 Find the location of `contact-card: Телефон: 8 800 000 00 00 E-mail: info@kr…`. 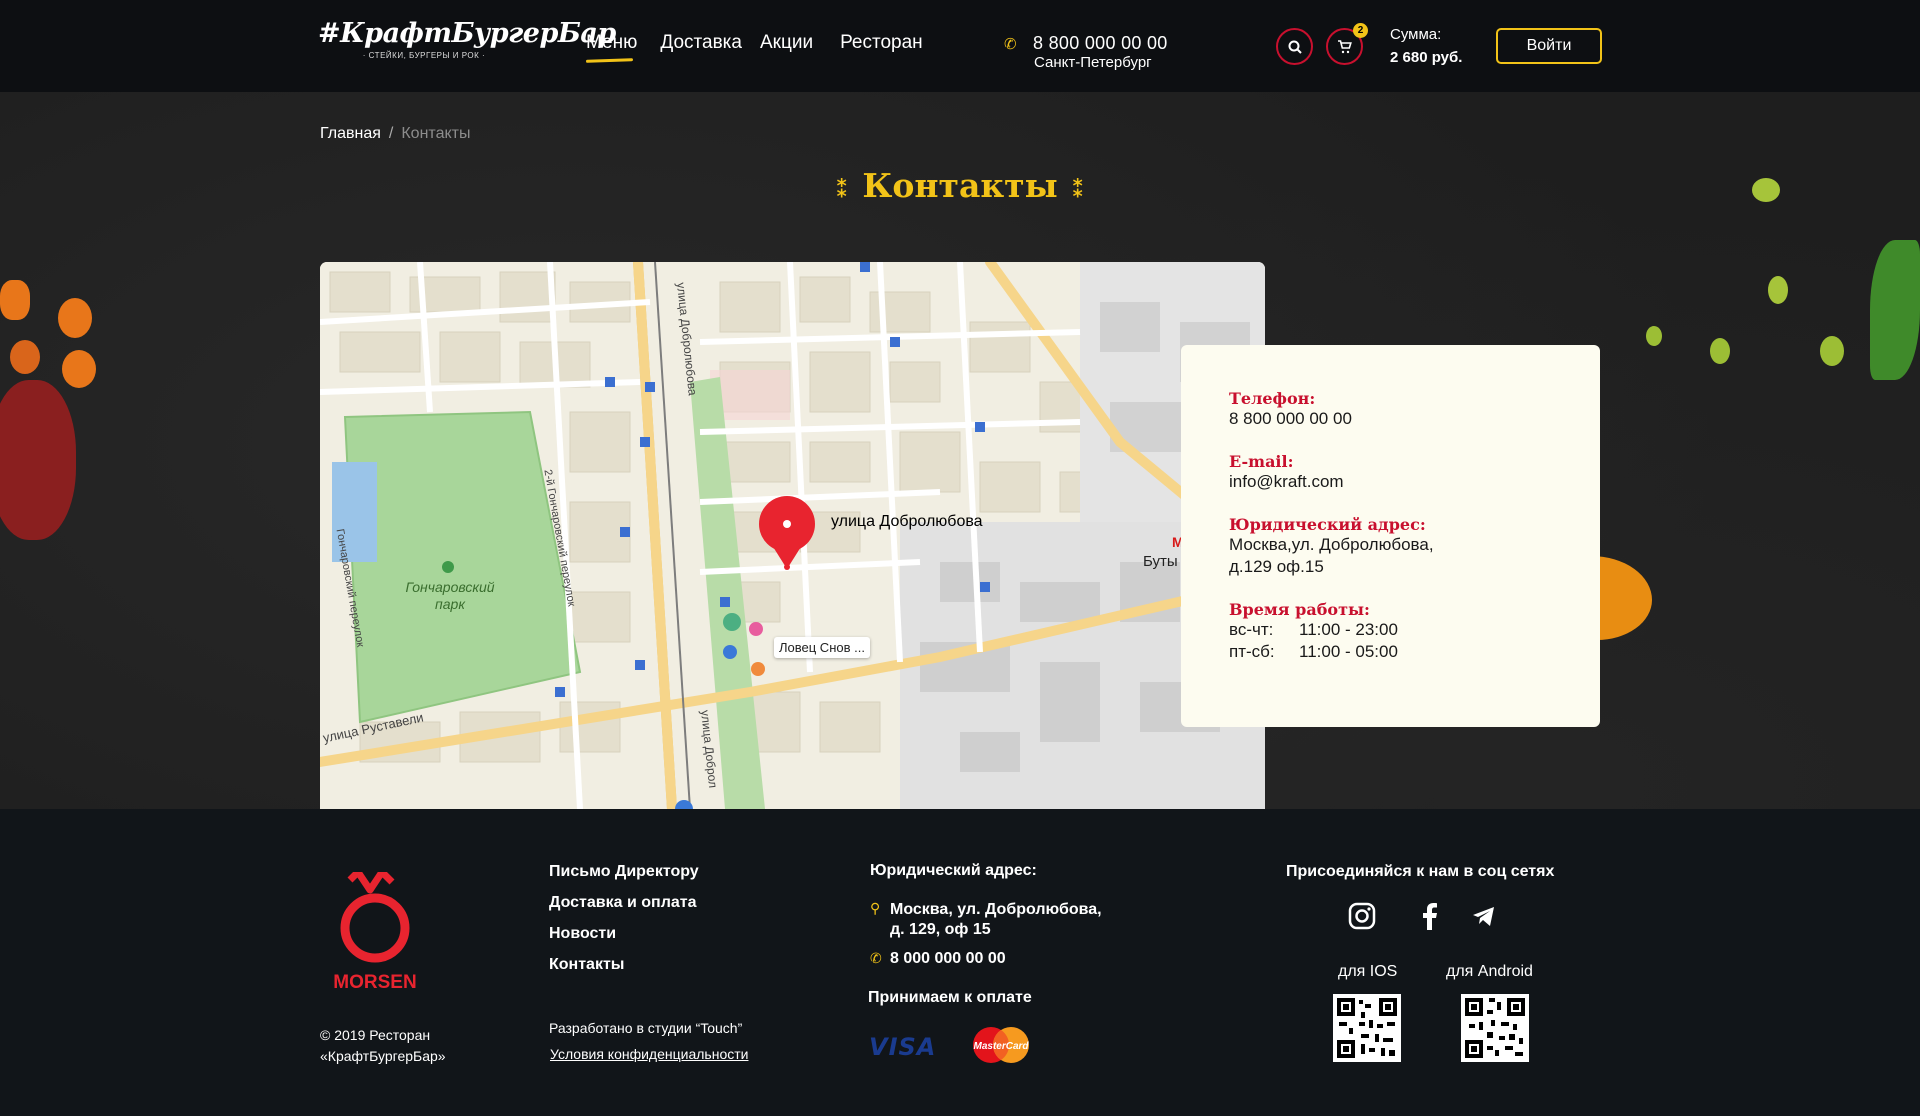

contact-card: Телефон: 8 800 000 00 00 E-mail: info@kr… is located at coordinates (1390, 536).